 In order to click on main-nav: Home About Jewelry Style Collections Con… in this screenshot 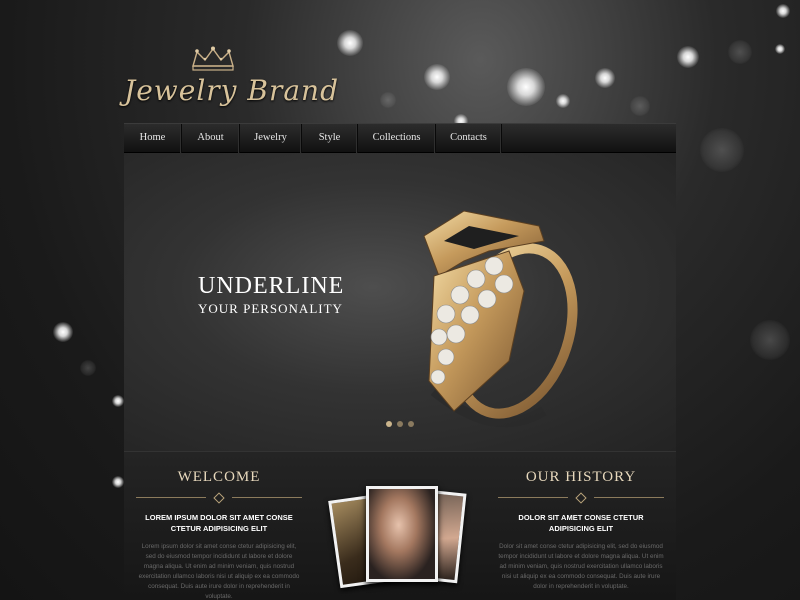, I will do `click(400, 138)`.